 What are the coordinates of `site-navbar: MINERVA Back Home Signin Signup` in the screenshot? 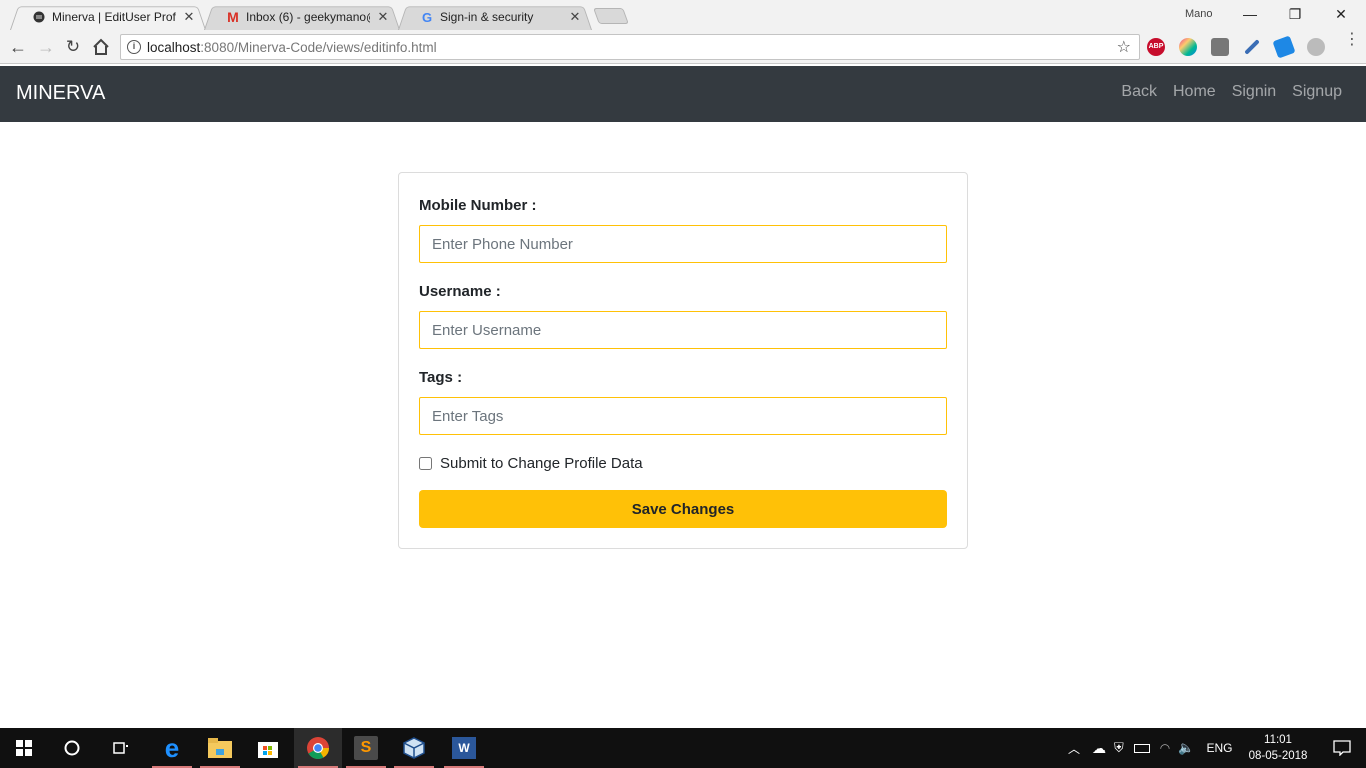 It's located at (683, 94).